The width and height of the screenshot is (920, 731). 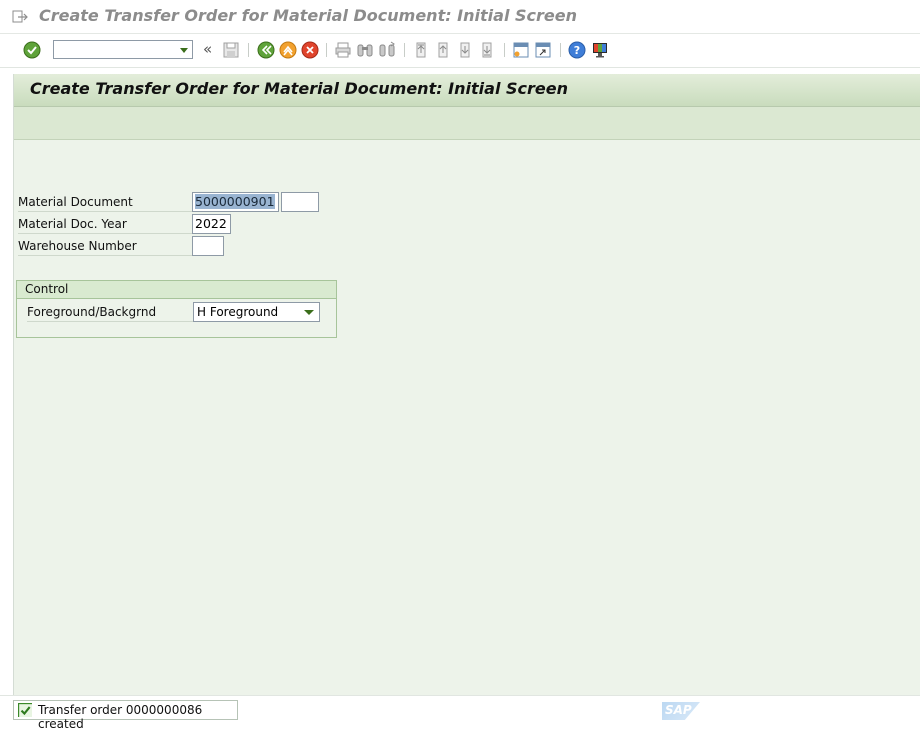 What do you see at coordinates (387, 50) in the screenshot?
I see `find-next-icon` at bounding box center [387, 50].